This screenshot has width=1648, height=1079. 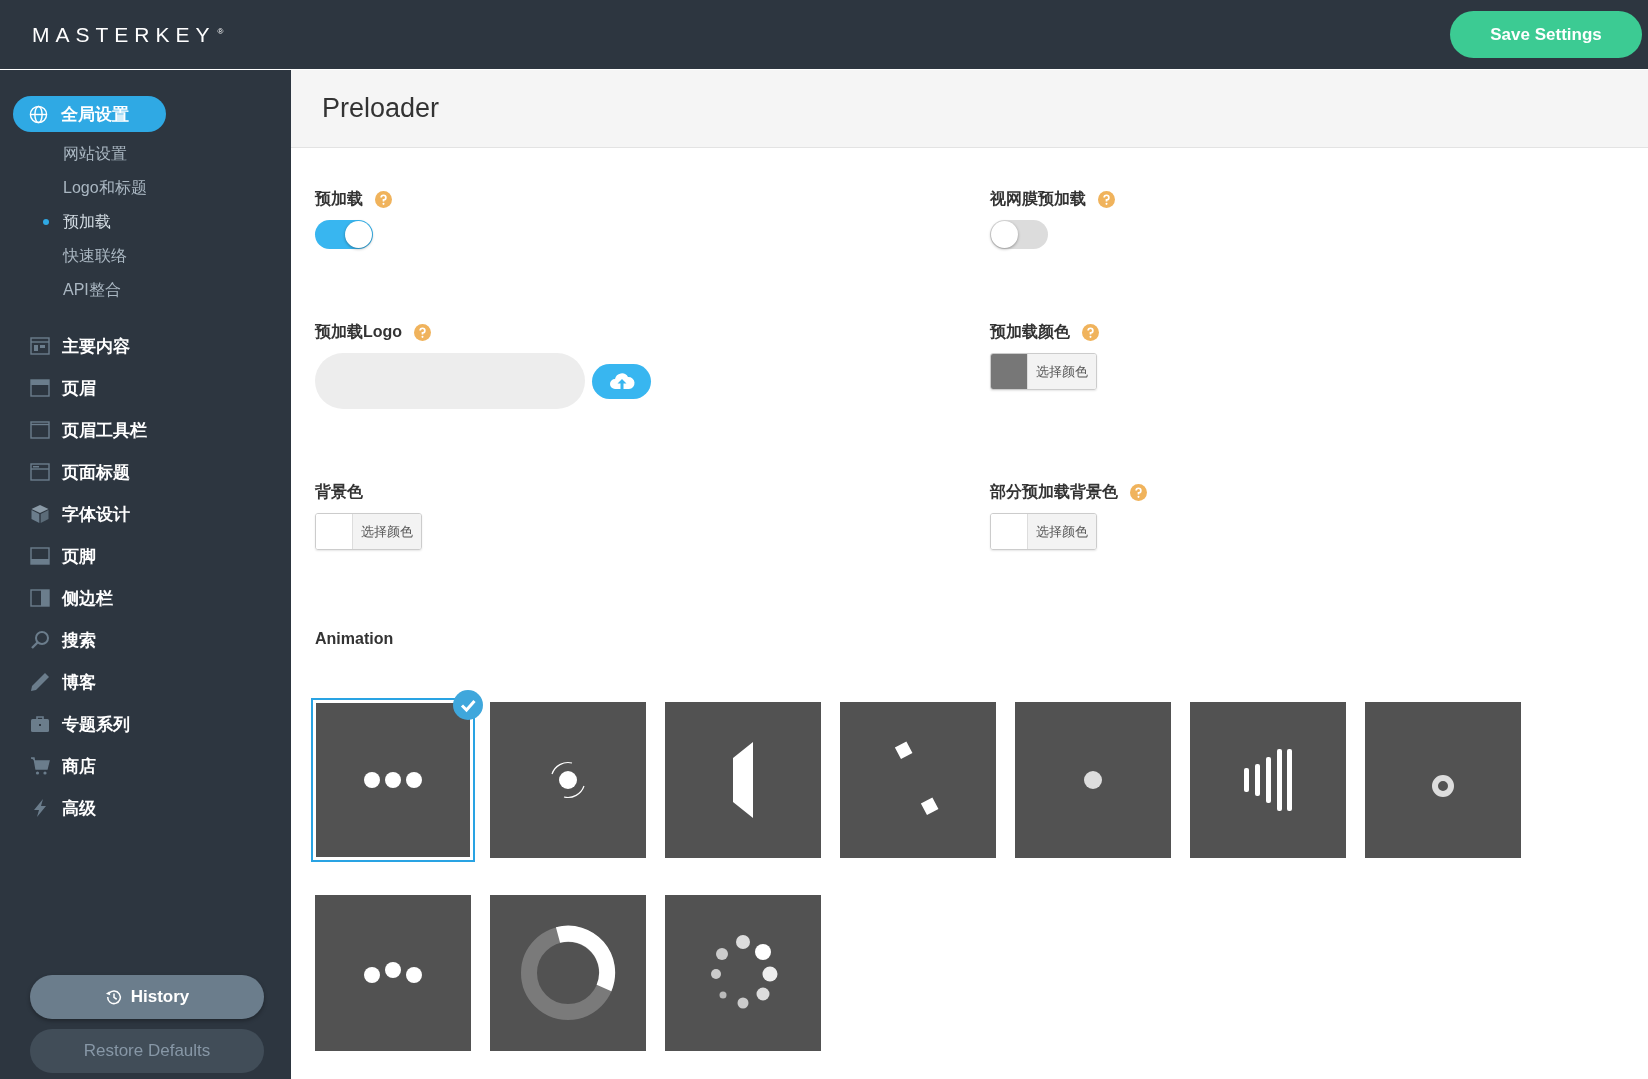 What do you see at coordinates (339, 492) in the screenshot?
I see `field-label: 背景色` at bounding box center [339, 492].